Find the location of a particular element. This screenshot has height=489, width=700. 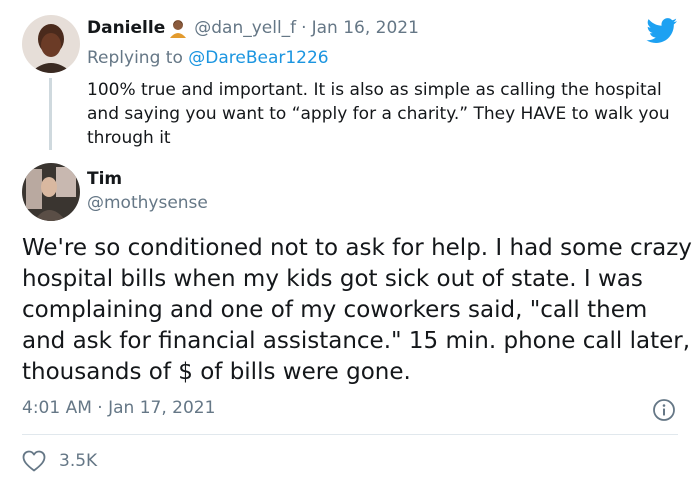

like-count: 3.5K is located at coordinates (78, 461).